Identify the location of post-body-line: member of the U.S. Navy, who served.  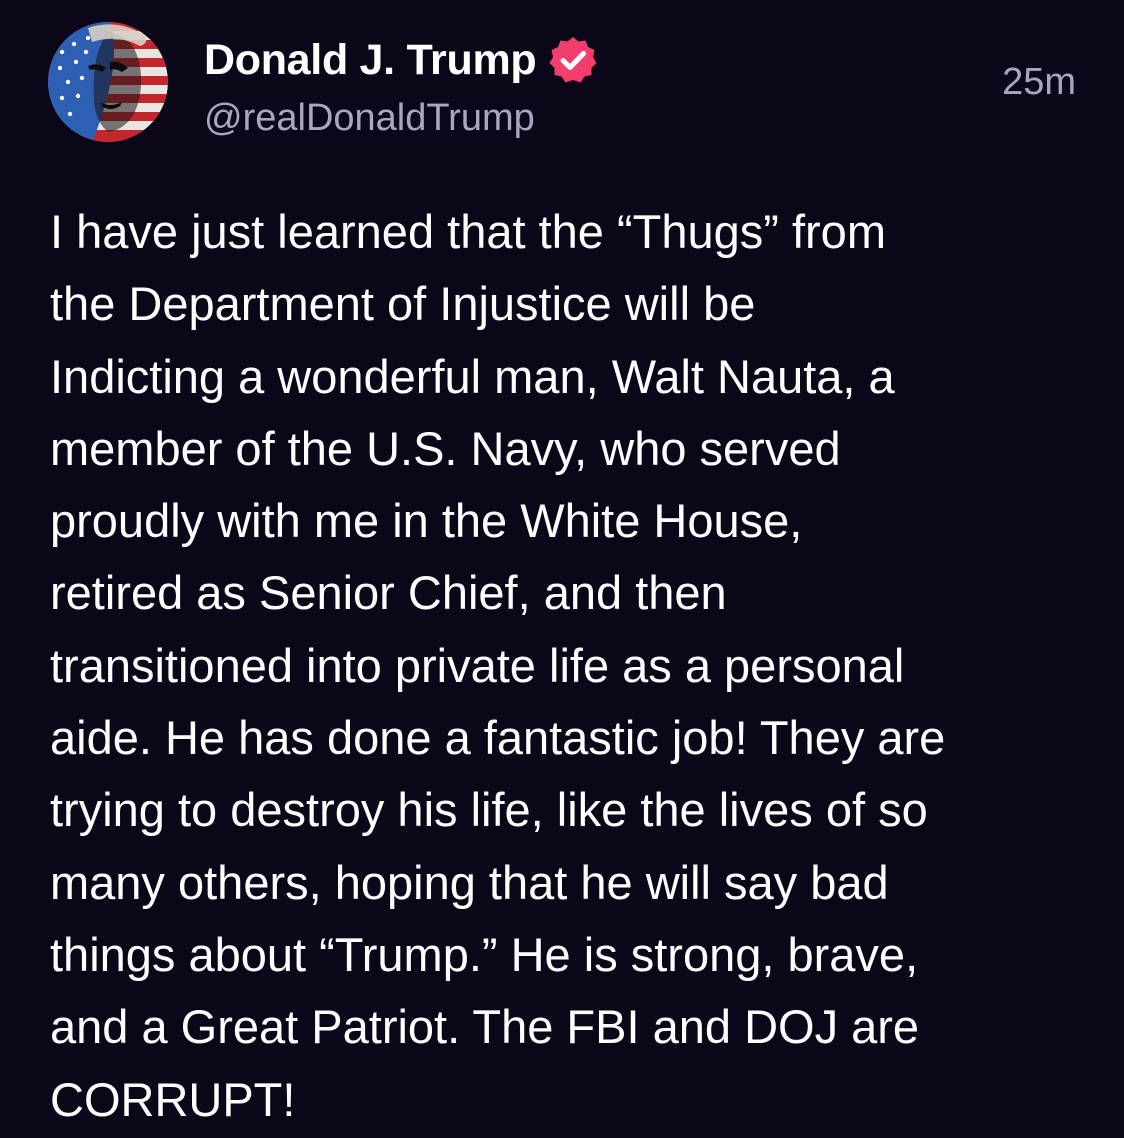
(445, 448).